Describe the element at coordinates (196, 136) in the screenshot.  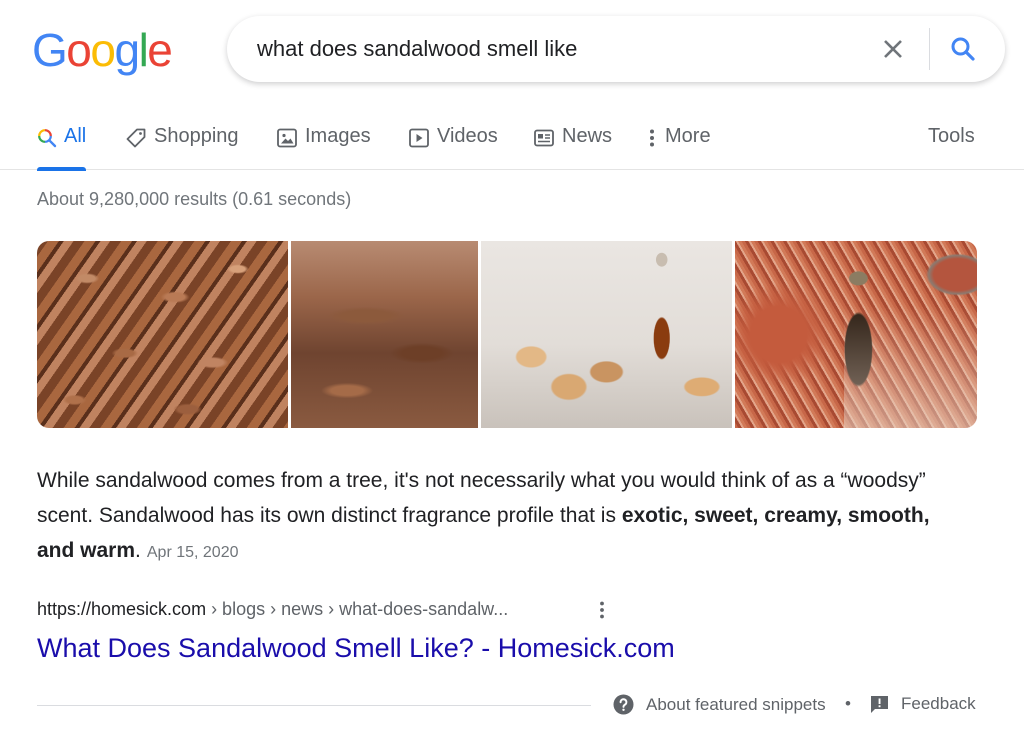
I see `tab-label: Shopping` at that location.